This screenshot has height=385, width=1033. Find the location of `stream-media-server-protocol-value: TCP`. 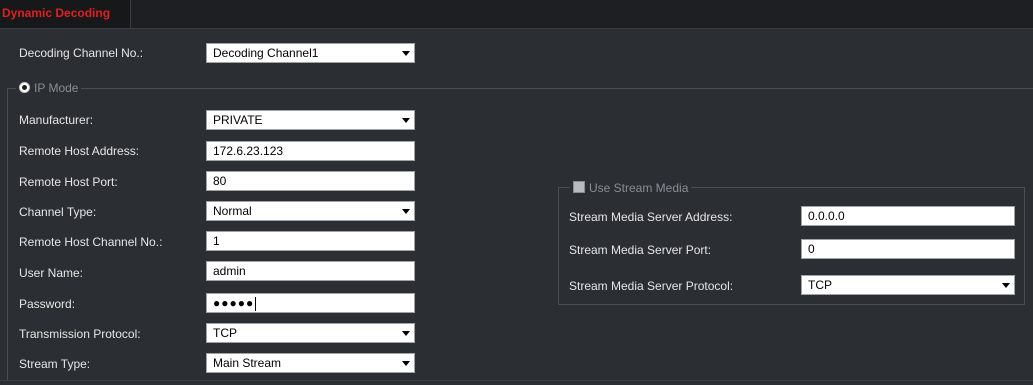

stream-media-server-protocol-value: TCP is located at coordinates (820, 285).